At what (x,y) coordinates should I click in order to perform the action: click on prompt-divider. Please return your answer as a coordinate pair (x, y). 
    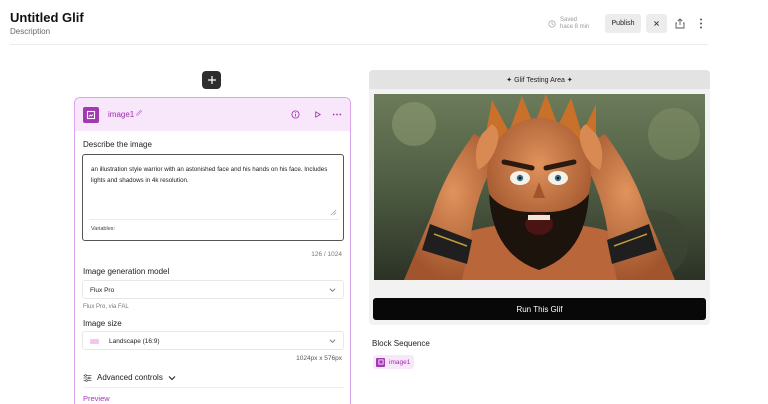
    Looking at the image, I should click on (214, 219).